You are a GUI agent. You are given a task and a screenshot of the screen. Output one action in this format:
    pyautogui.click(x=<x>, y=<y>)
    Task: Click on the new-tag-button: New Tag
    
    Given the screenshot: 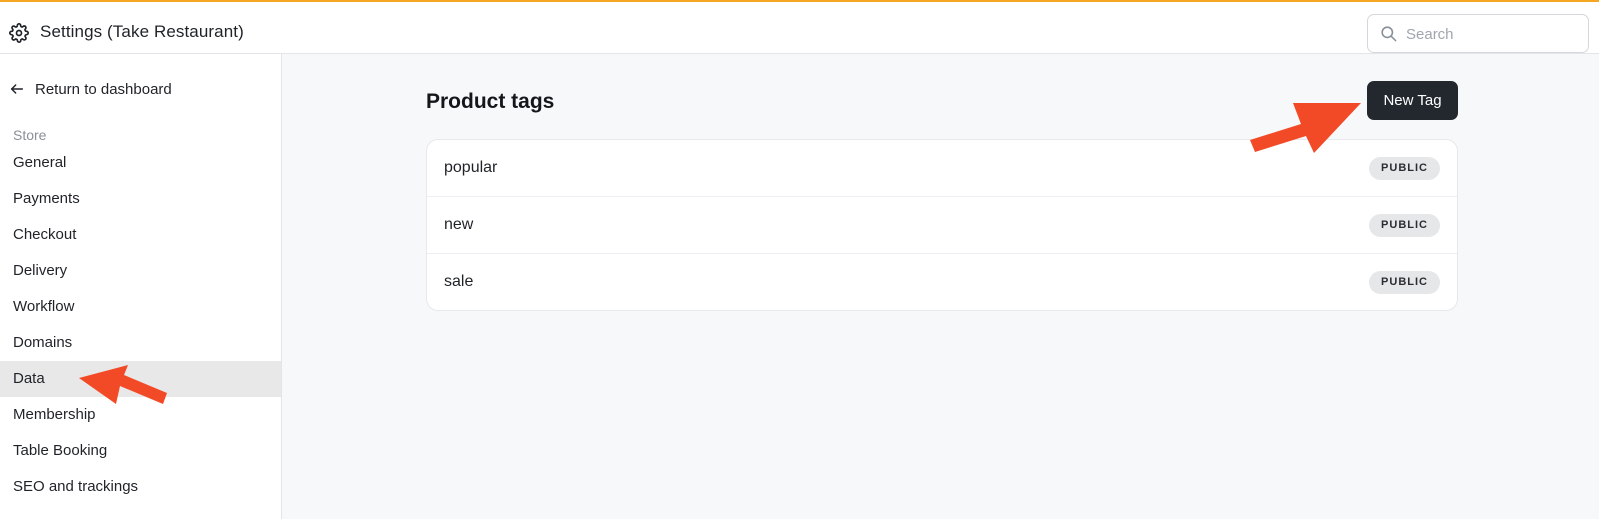 What is the action you would take?
    pyautogui.click(x=1412, y=100)
    